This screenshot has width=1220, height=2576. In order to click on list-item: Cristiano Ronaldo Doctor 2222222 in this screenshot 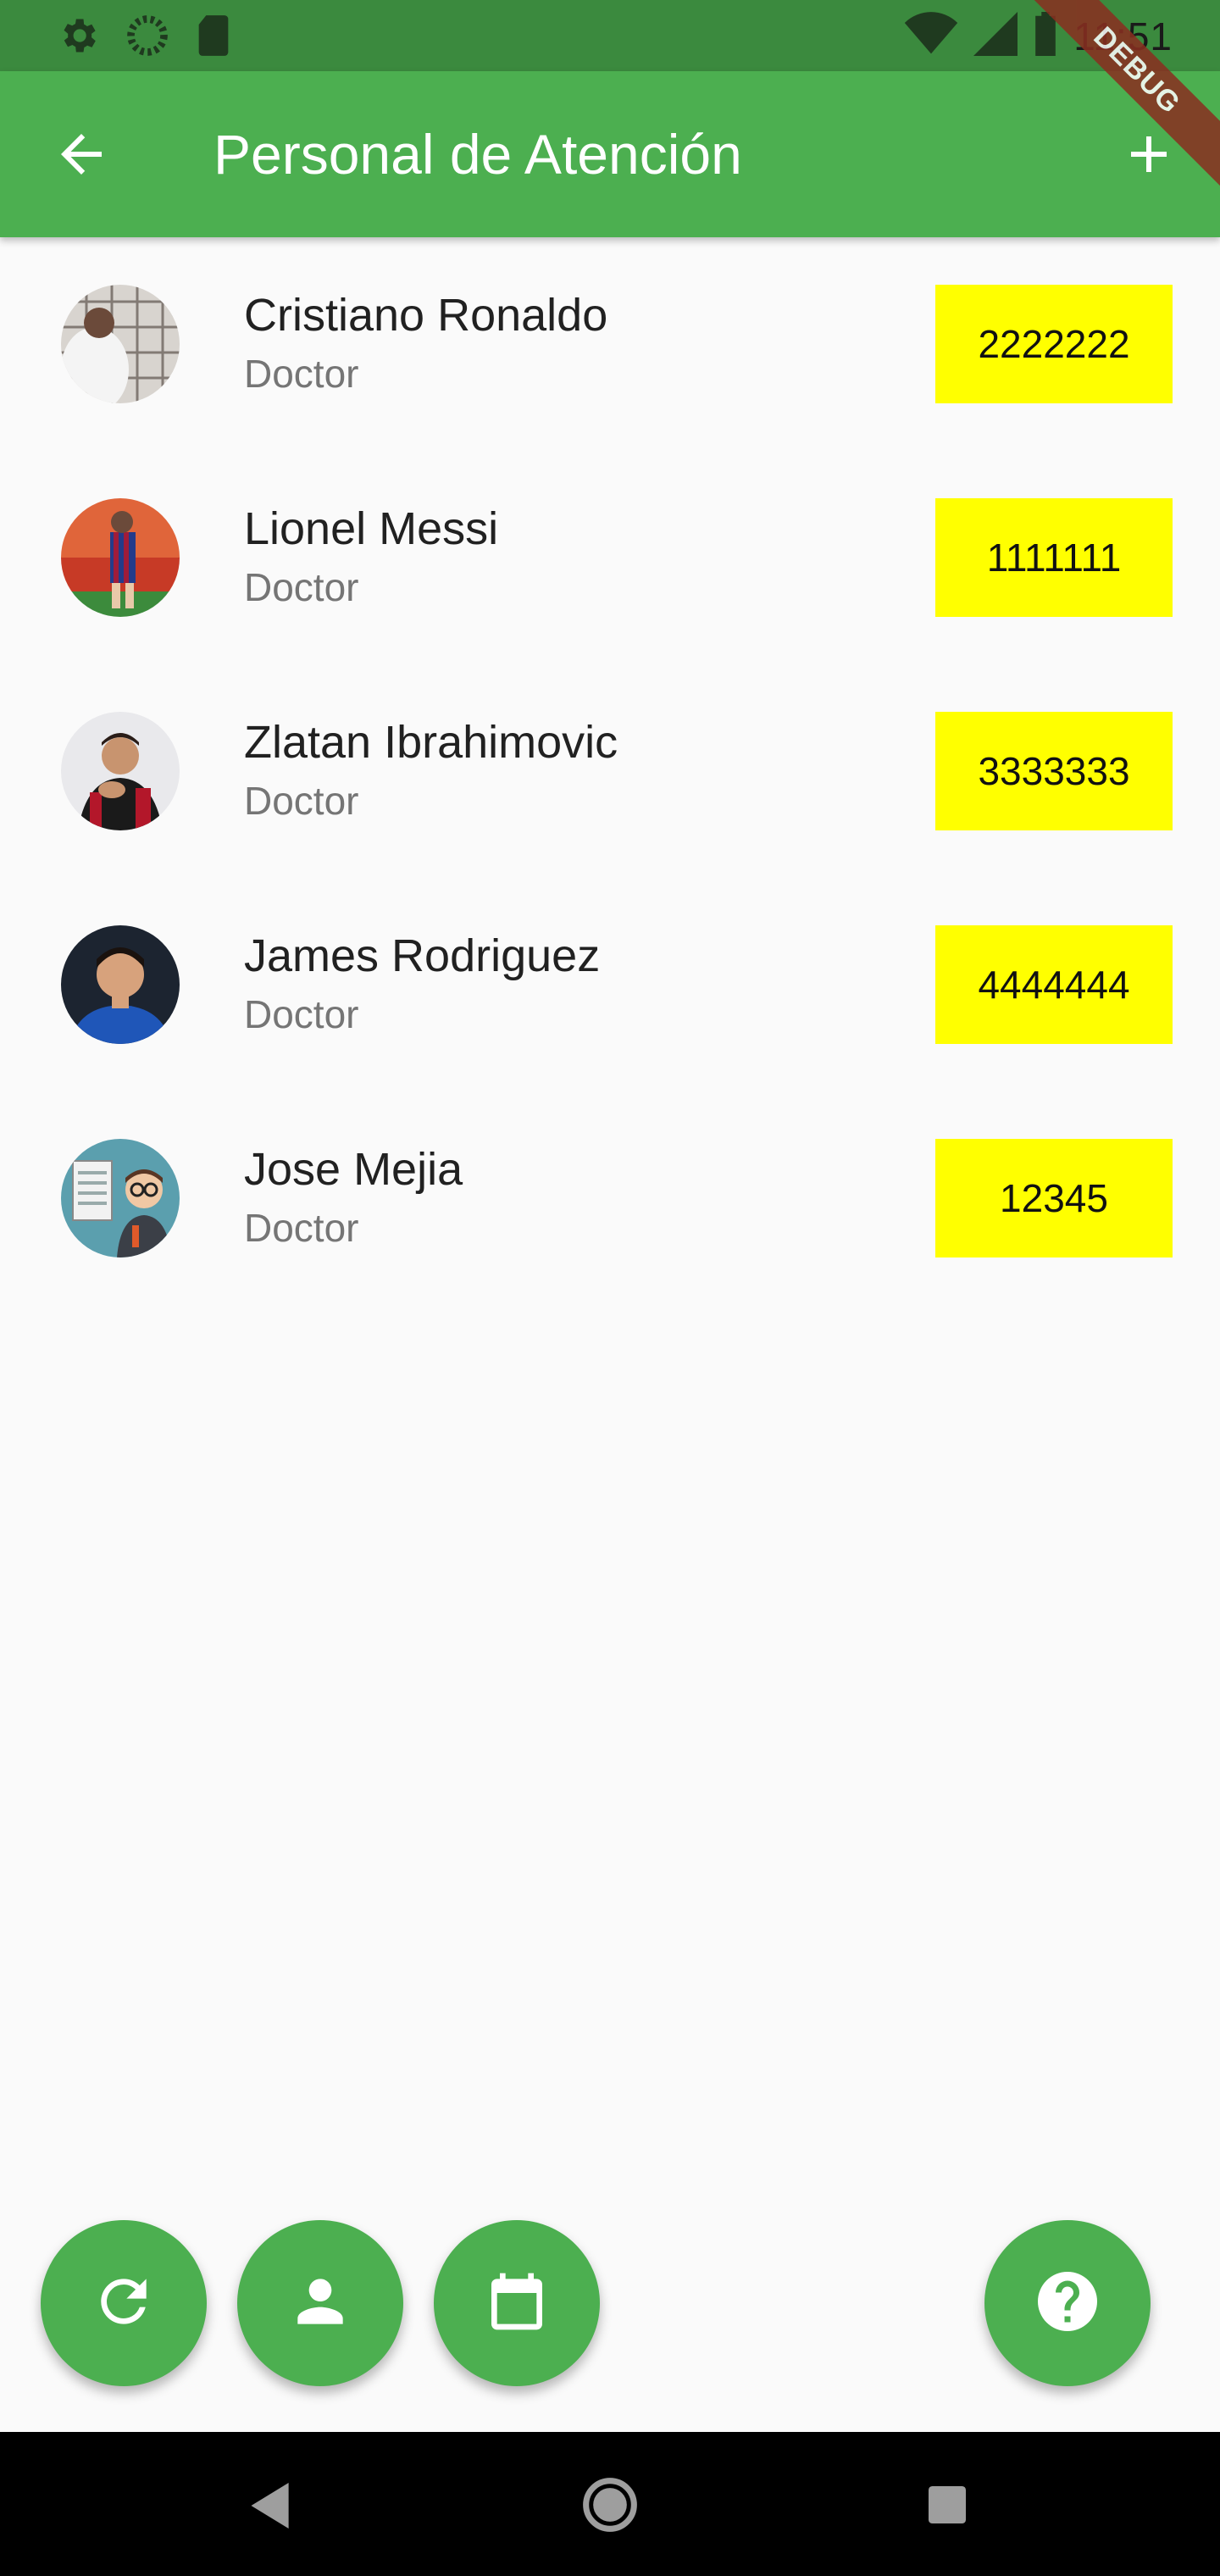, I will do `click(610, 344)`.